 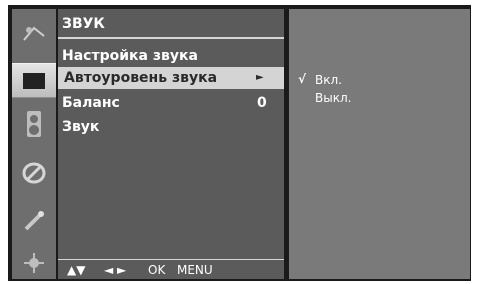 What do you see at coordinates (302, 79) in the screenshot?
I see `check-mark-icon: √` at bounding box center [302, 79].